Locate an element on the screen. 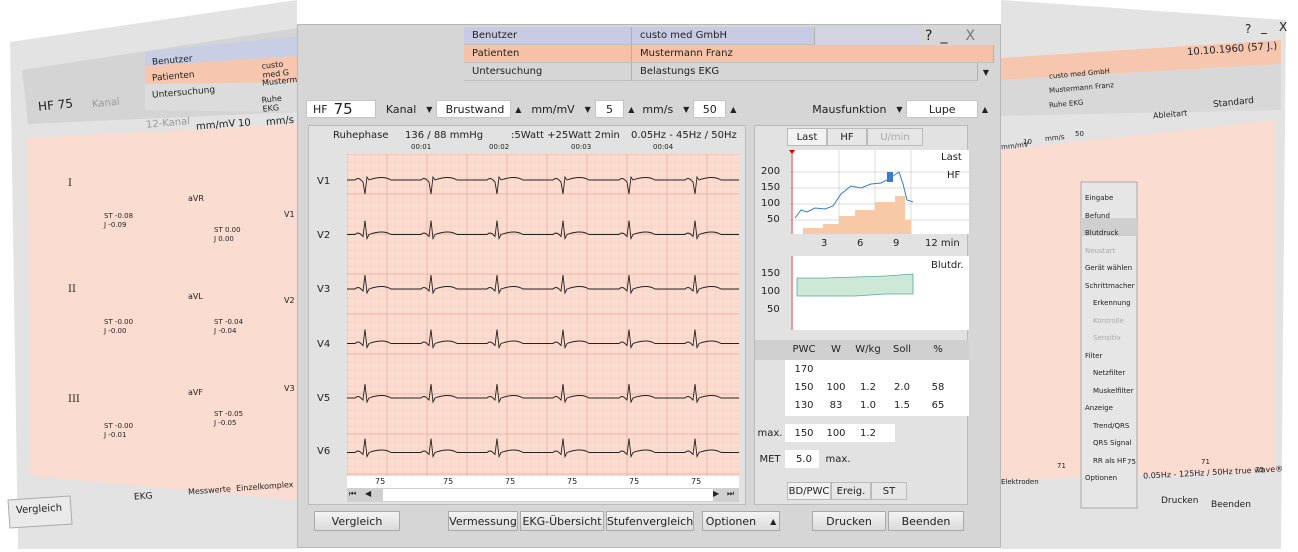 This screenshot has width=1298, height=552. tab-bdpwc: BD/PWC is located at coordinates (809, 491).